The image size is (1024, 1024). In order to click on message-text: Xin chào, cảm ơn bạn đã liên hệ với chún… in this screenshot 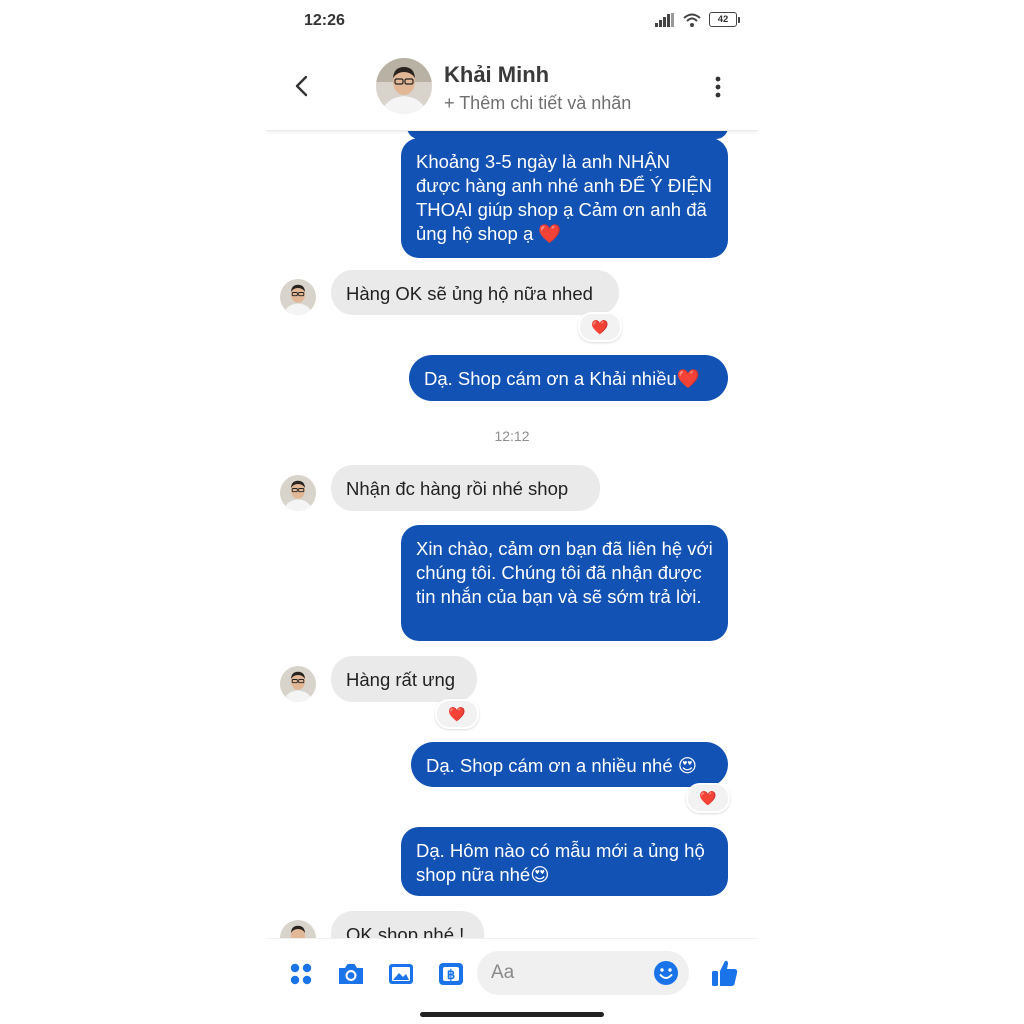, I will do `click(564, 572)`.